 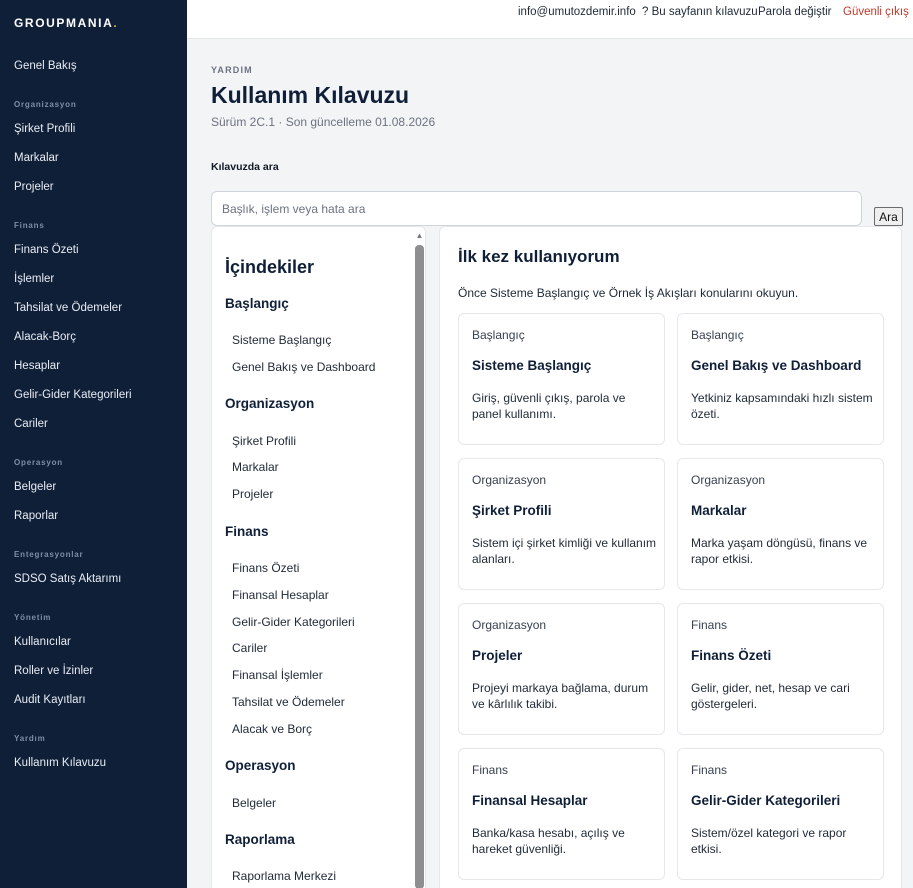 What do you see at coordinates (260, 765) in the screenshot?
I see `toc-group-title: Operasyon` at bounding box center [260, 765].